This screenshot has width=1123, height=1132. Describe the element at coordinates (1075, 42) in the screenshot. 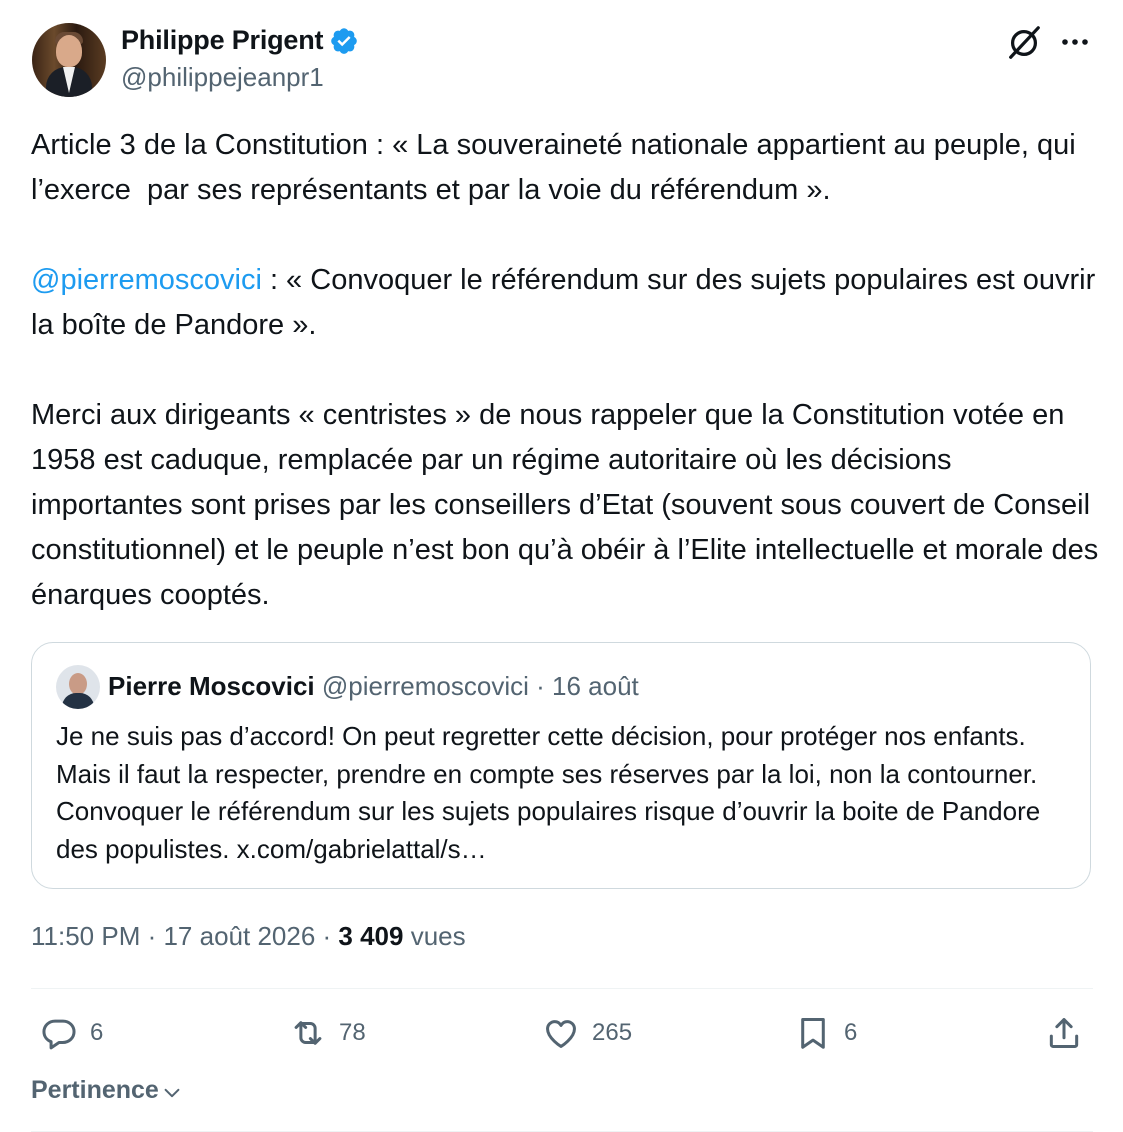

I see `more-options-icon` at that location.